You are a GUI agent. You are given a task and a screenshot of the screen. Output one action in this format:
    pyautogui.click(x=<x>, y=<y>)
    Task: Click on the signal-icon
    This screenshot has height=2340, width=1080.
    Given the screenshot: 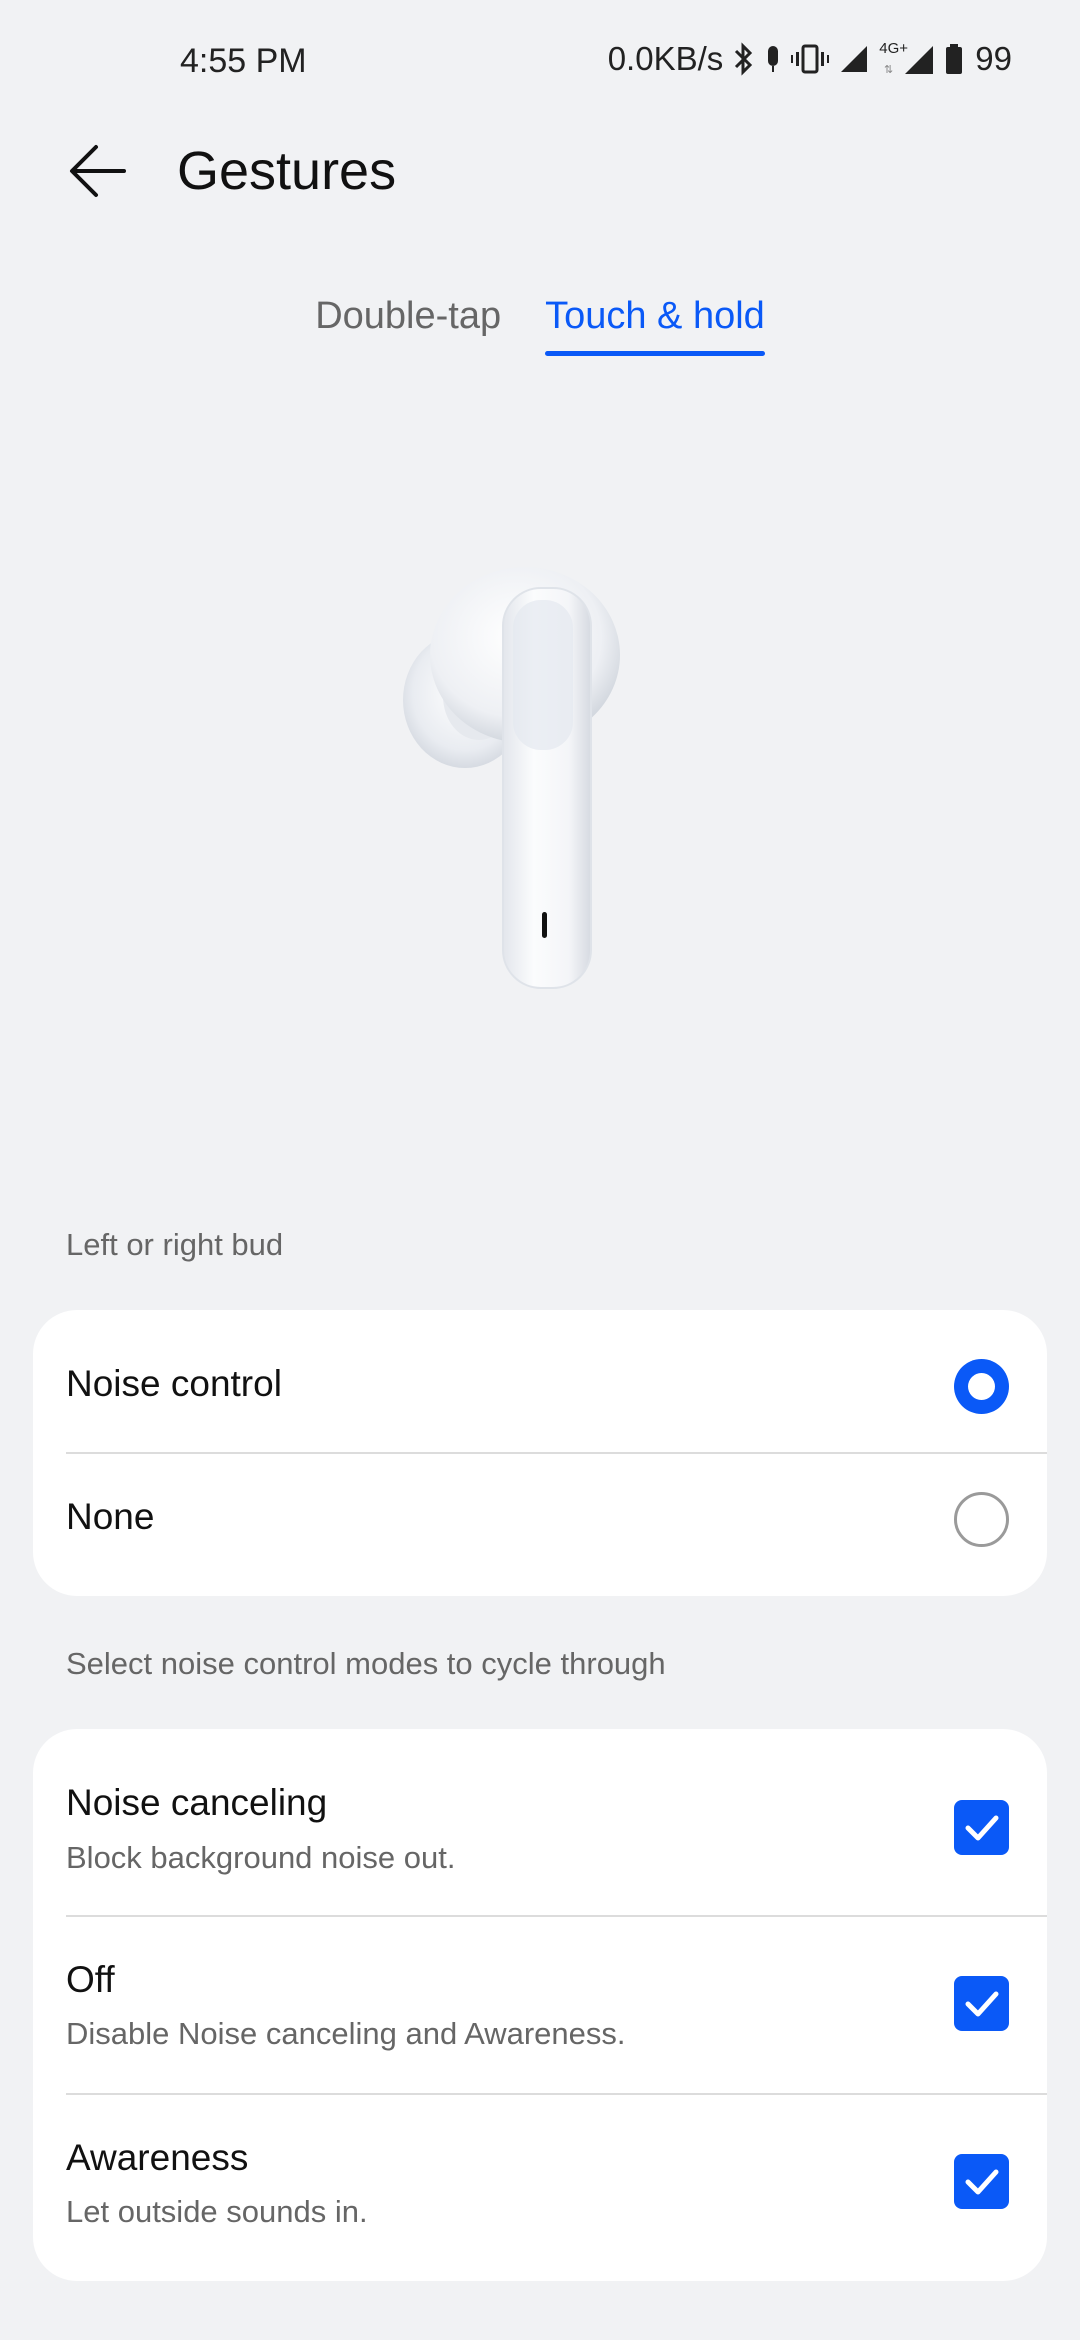 What is the action you would take?
    pyautogui.click(x=854, y=59)
    